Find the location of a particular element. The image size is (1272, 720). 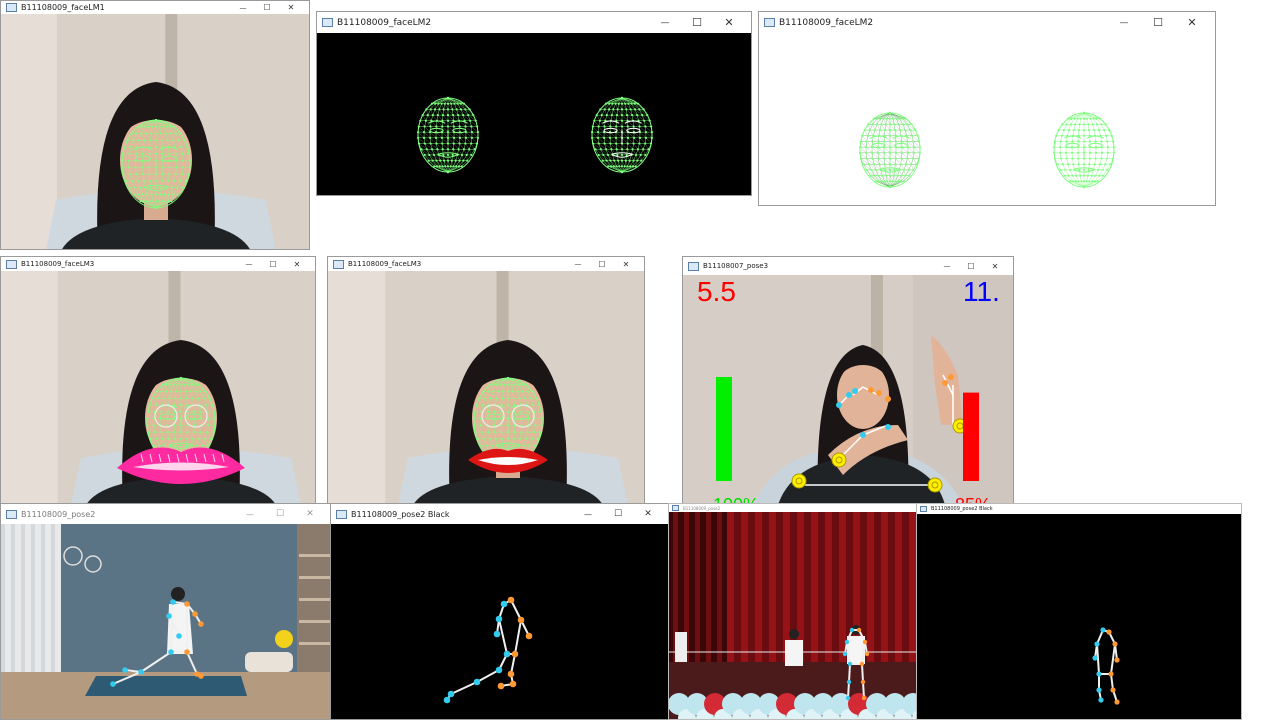

title-bar: B11108009_pose2 — ☐ ✕ is located at coordinates (166, 514).